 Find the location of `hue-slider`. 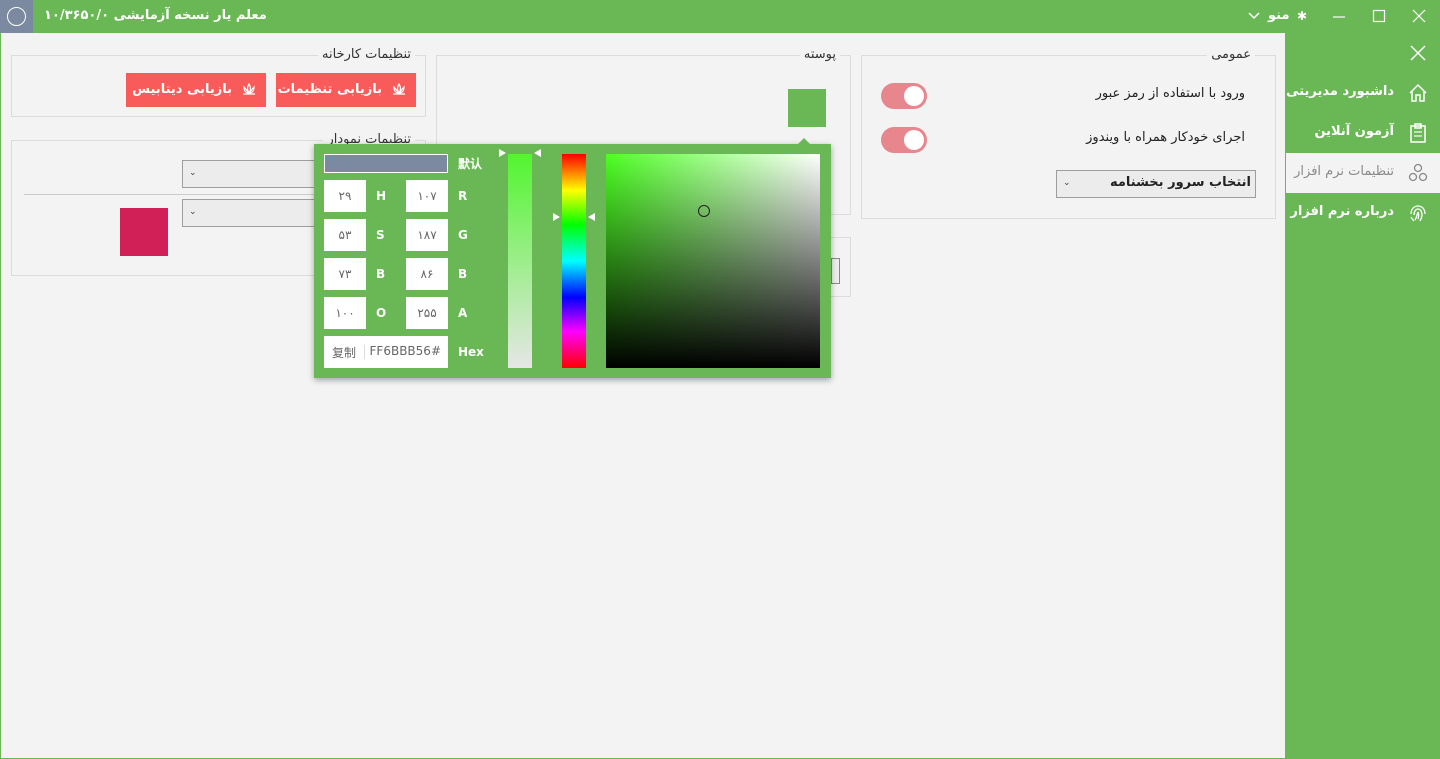

hue-slider is located at coordinates (574, 261).